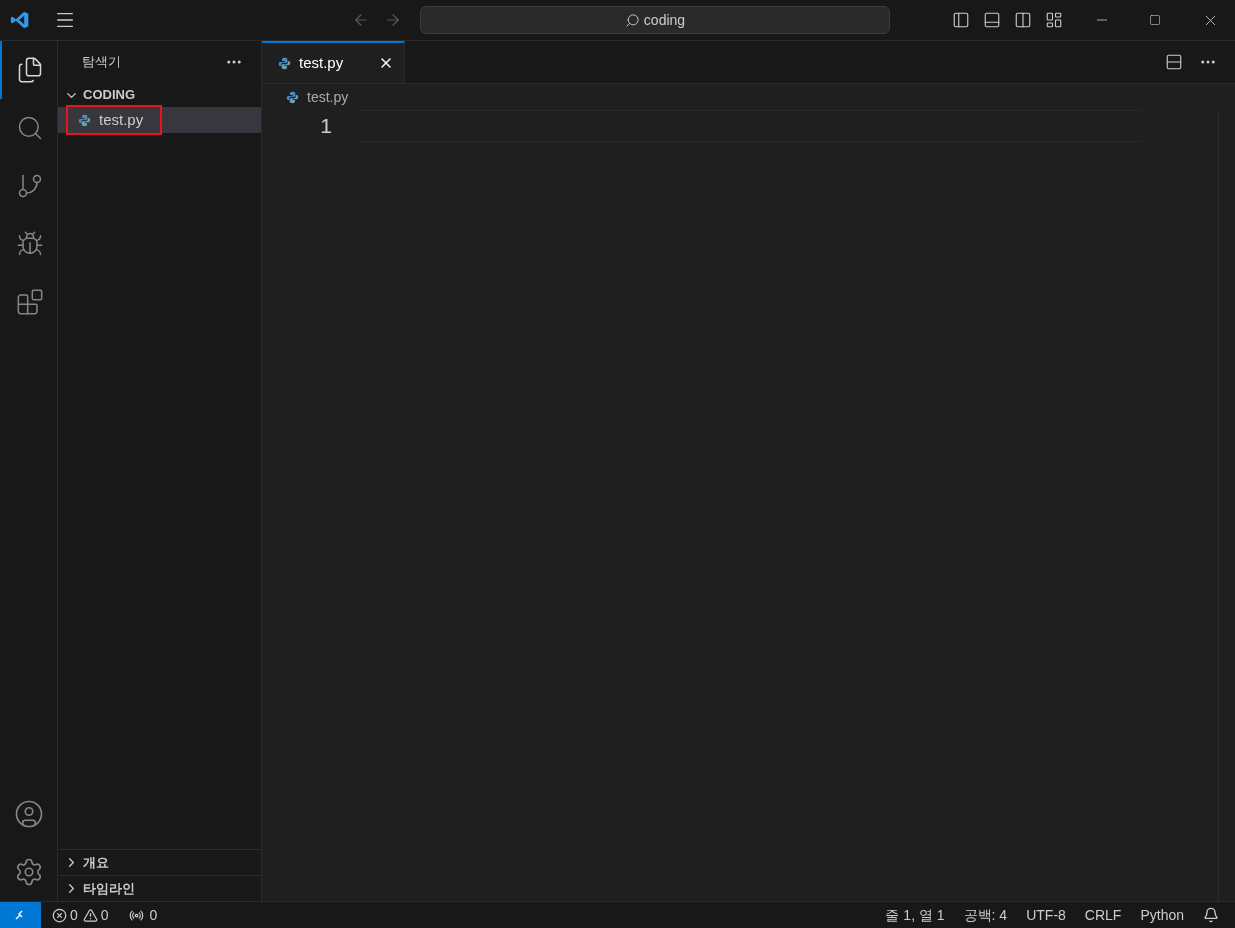 This screenshot has width=1235, height=928. Describe the element at coordinates (159, 862) in the screenshot. I see `section-header: 개요` at that location.